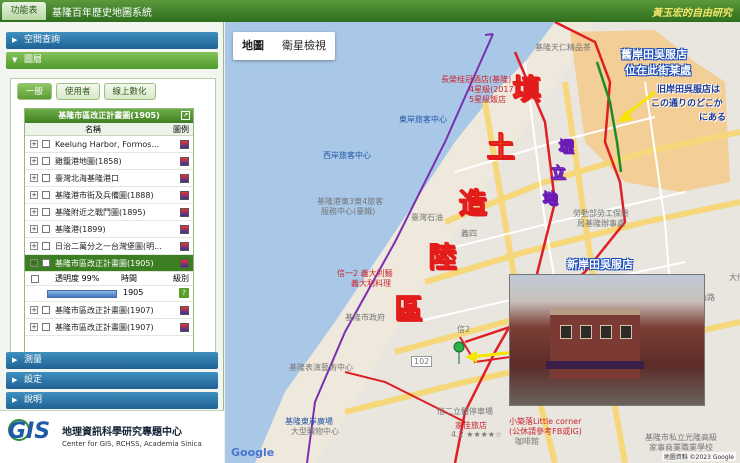  Describe the element at coordinates (427, 217) in the screenshot. I see `poi-petroleum: 臺灣石油` at that location.